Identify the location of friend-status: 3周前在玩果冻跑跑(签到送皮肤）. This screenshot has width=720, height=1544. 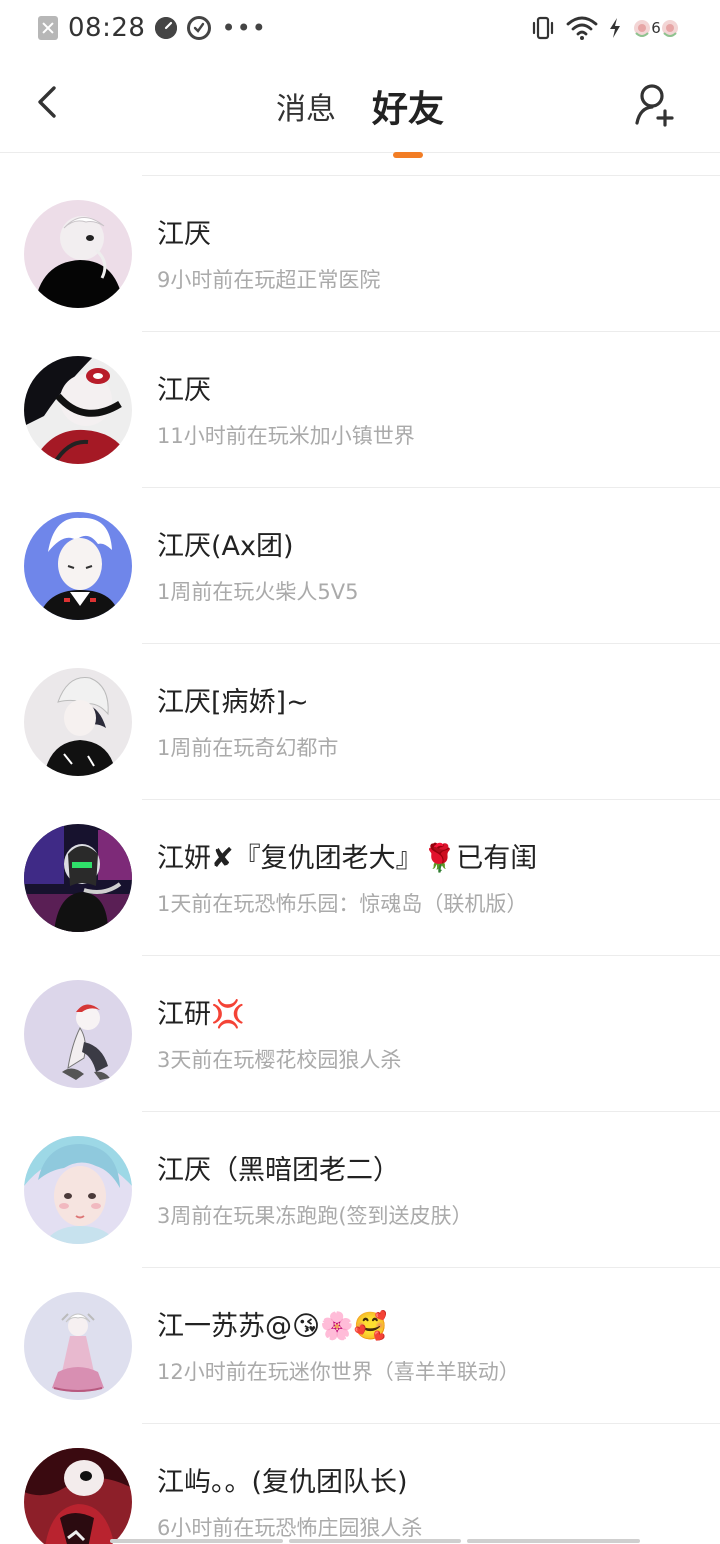
(315, 1216).